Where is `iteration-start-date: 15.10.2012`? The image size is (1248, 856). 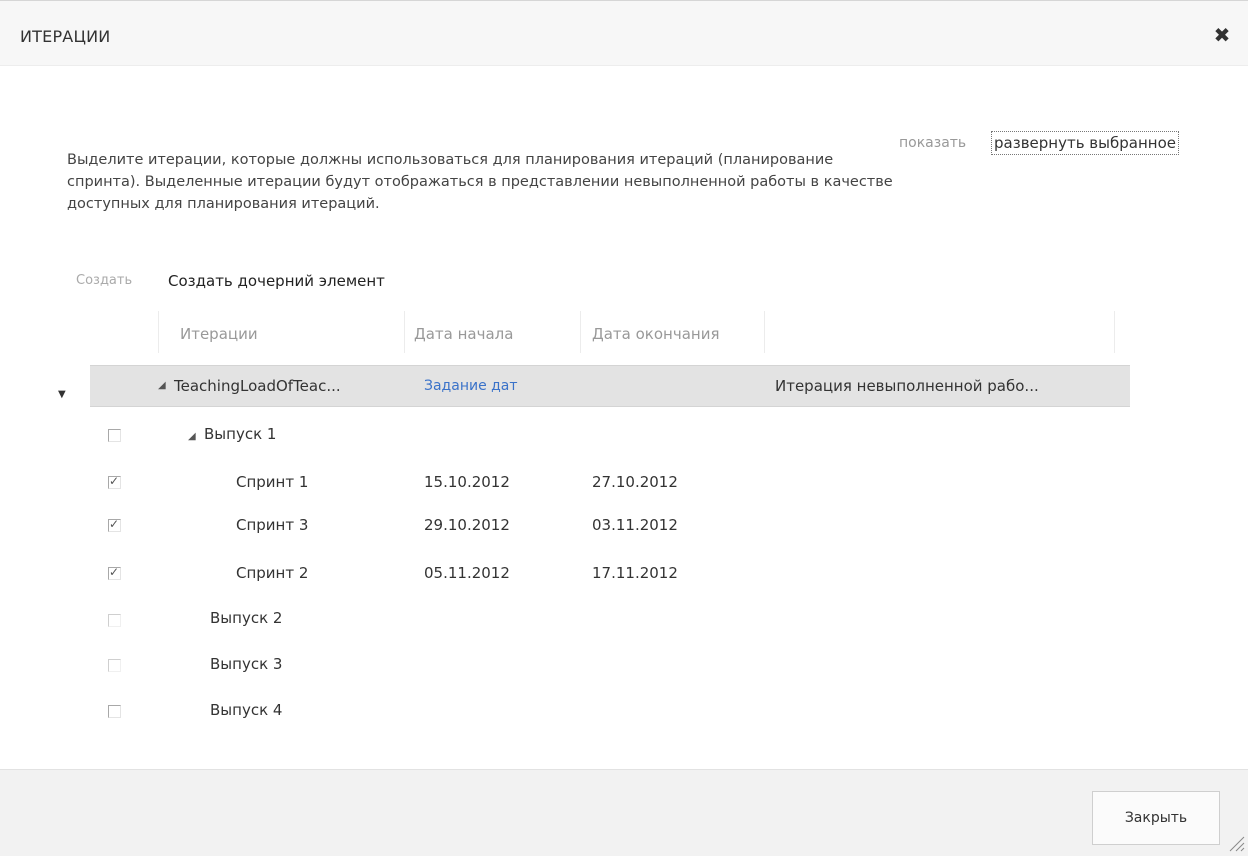
iteration-start-date: 15.10.2012 is located at coordinates (467, 482).